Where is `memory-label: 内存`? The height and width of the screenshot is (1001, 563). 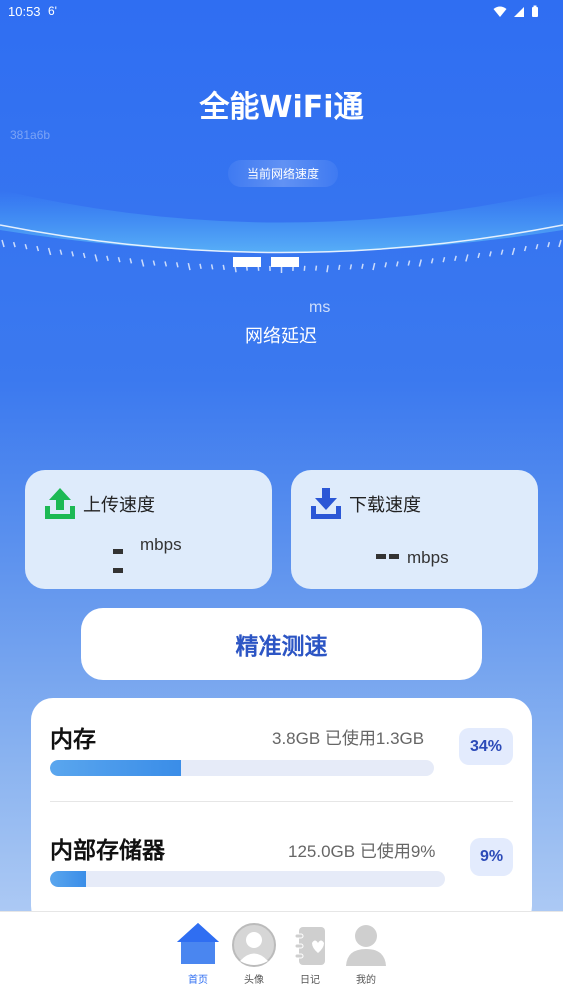 memory-label: 内存 is located at coordinates (73, 740).